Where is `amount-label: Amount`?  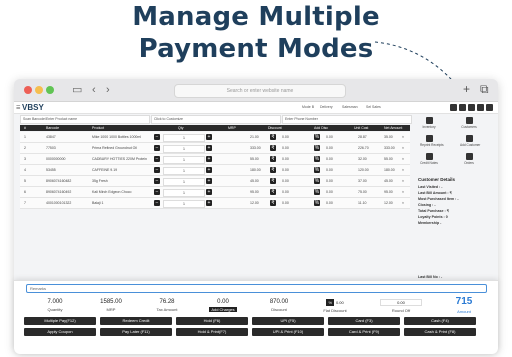
amount-label: Amount is located at coordinates (464, 311).